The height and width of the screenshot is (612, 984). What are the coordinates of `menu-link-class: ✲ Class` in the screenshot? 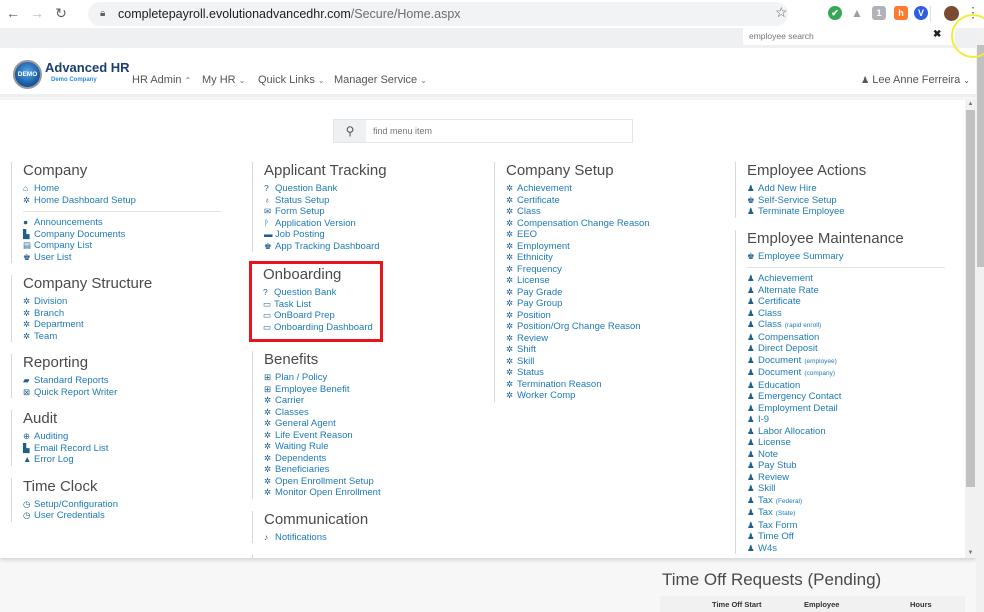 It's located at (578, 212).